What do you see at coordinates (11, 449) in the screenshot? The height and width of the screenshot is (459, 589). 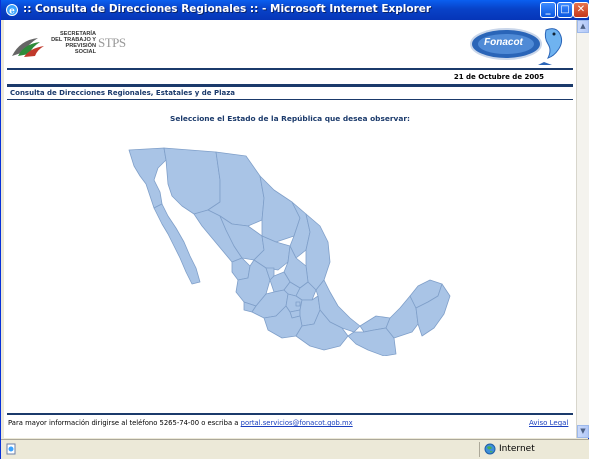 I see `page-icon` at bounding box center [11, 449].